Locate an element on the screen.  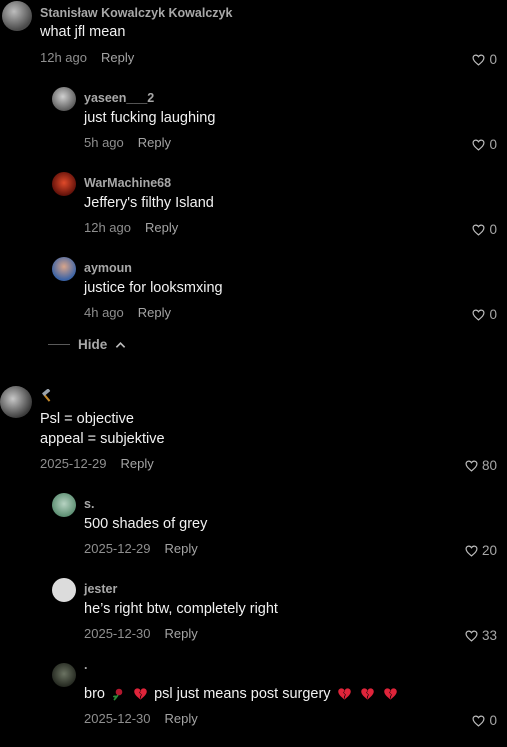
comment-text: bro psl just means post surgery is located at coordinates (242, 694).